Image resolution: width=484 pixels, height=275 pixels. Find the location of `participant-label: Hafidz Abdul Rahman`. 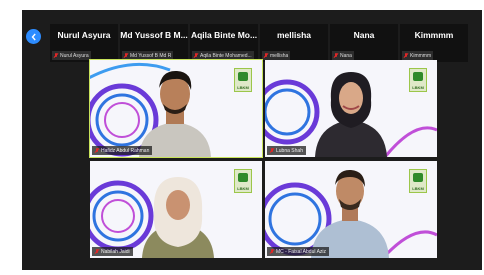

participant-label: Hafidz Abdul Rahman is located at coordinates (125, 150).